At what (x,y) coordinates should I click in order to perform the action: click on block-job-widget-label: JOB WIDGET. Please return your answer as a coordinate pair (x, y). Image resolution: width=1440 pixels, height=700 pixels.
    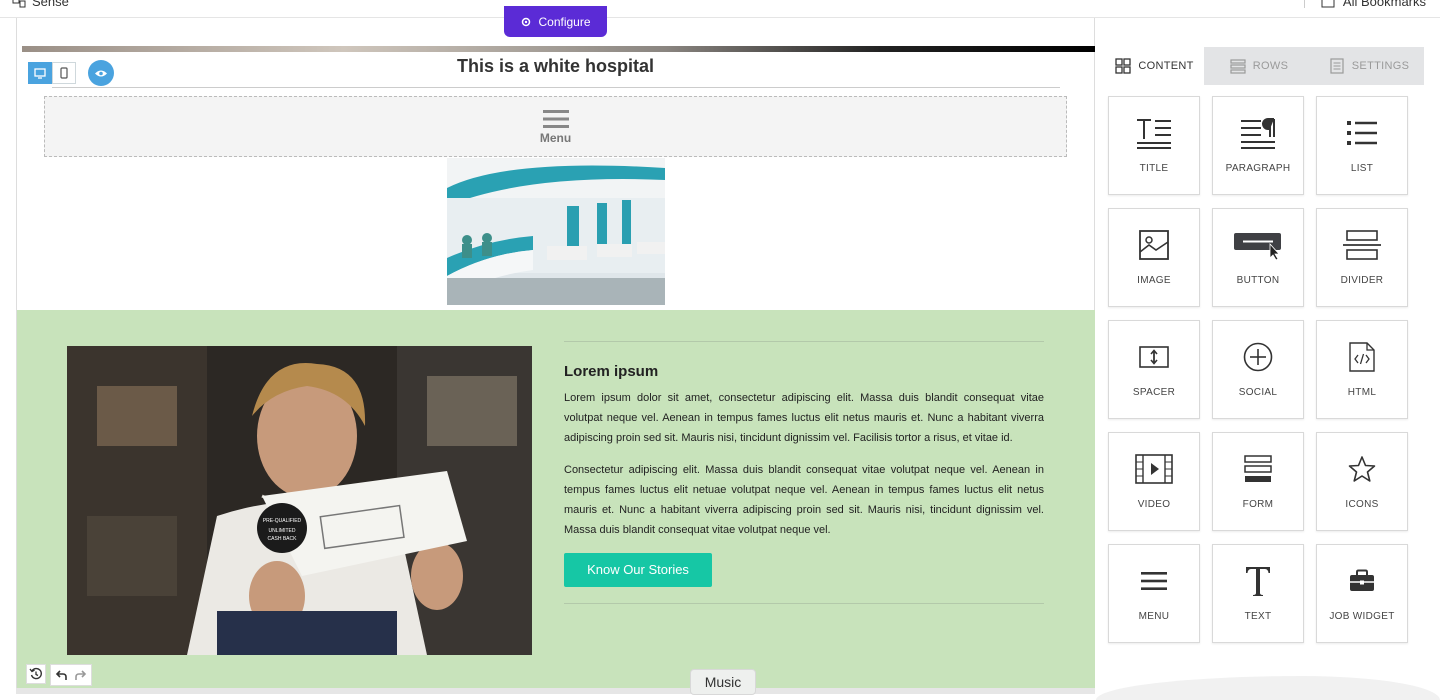
    Looking at the image, I should click on (1362, 616).